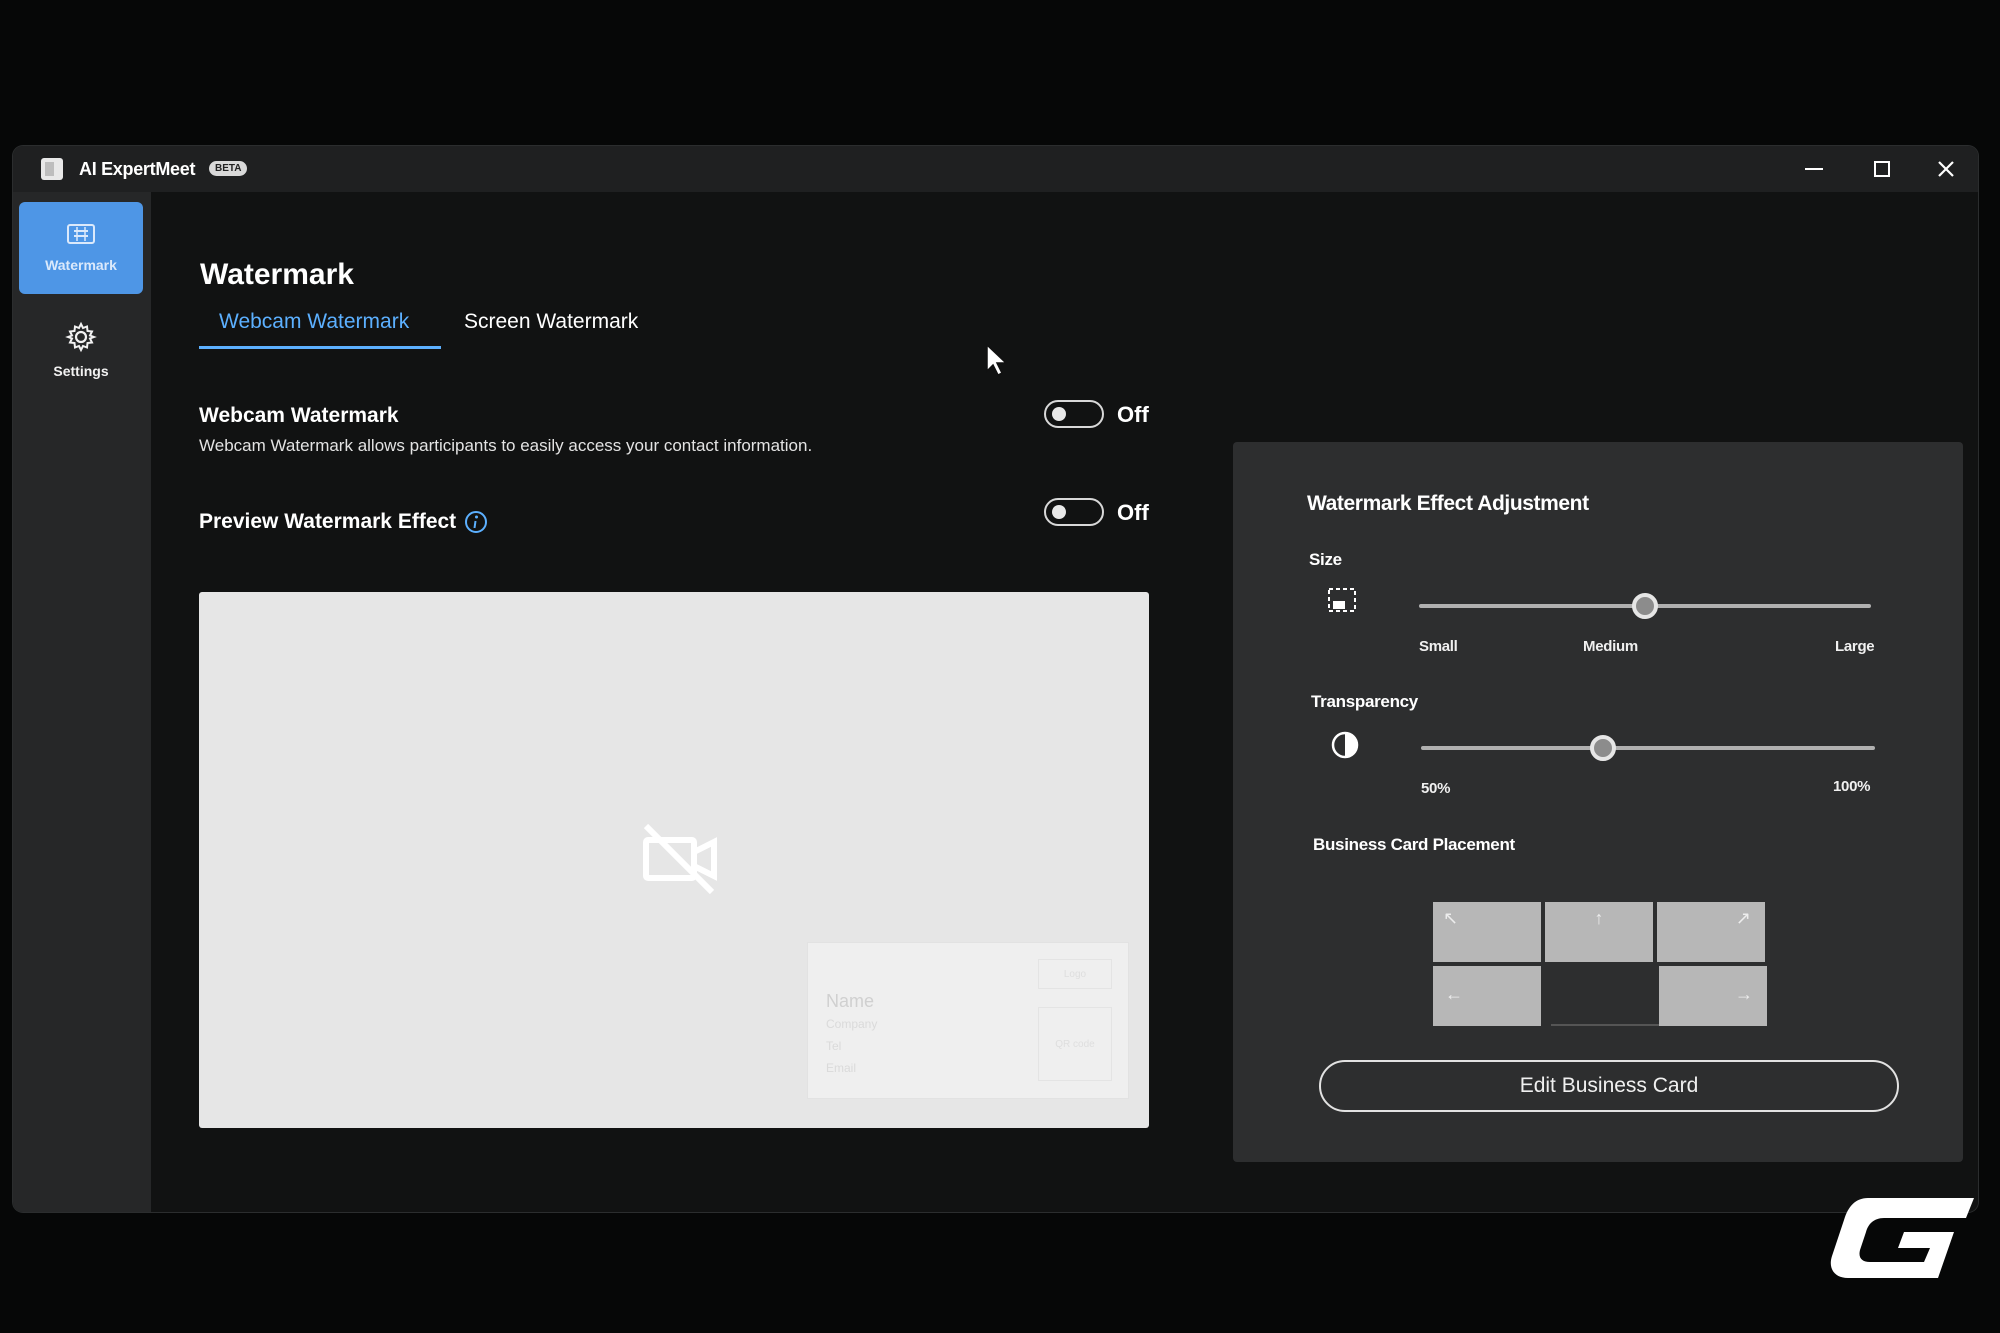 This screenshot has width=2000, height=1333. What do you see at coordinates (314, 327) in the screenshot?
I see `tab-webcam-watermark: Webcam Watermark` at bounding box center [314, 327].